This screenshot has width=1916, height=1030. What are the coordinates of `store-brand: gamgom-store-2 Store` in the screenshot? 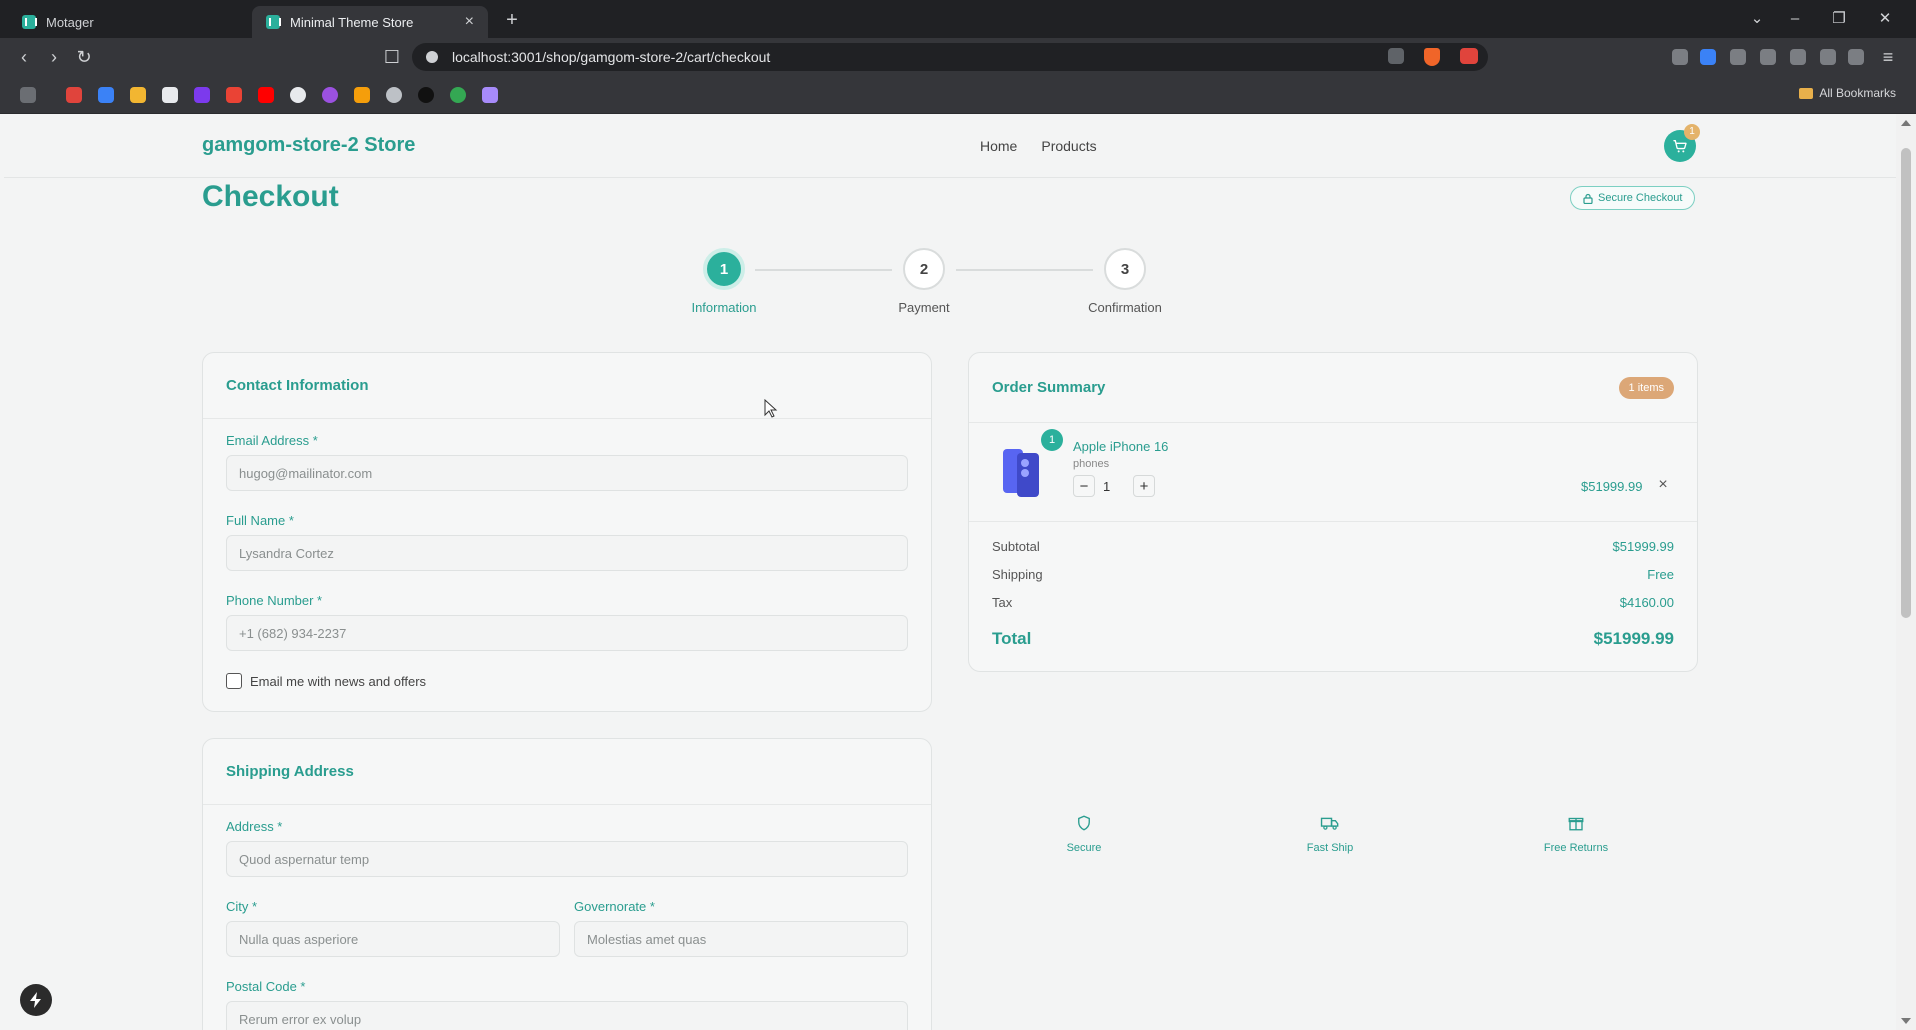 It's located at (308, 145).